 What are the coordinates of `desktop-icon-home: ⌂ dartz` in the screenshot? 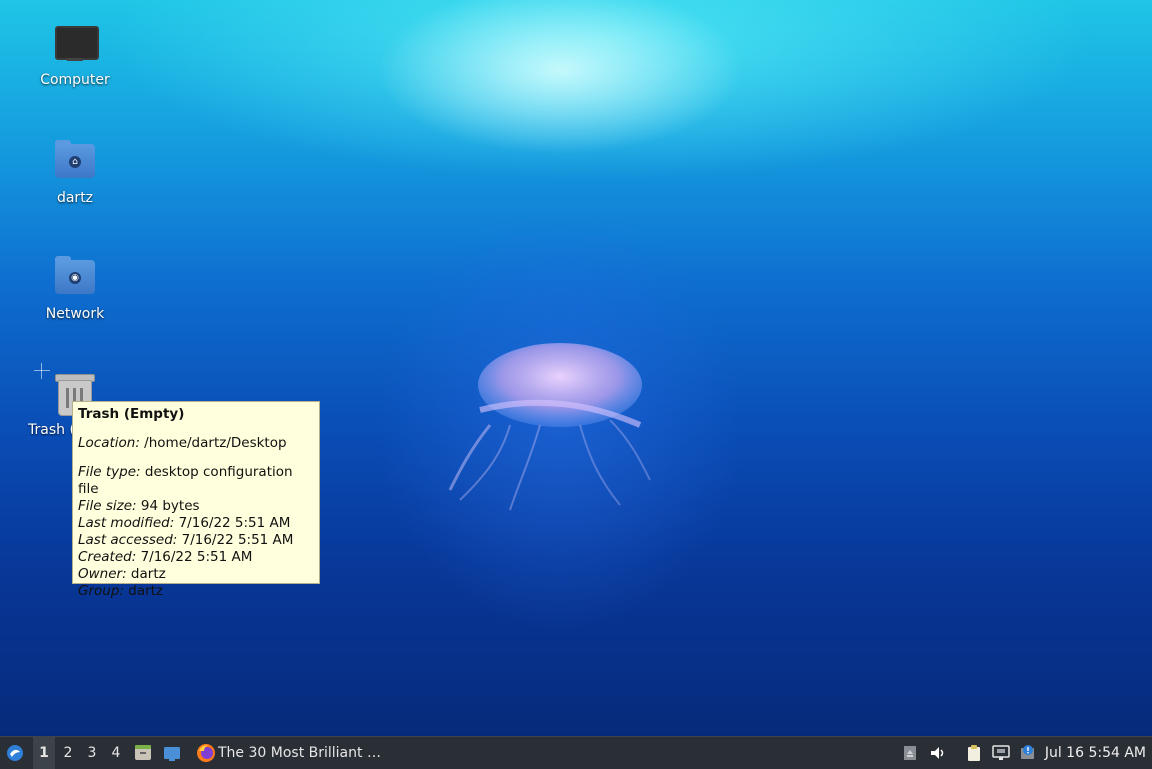 It's located at (75, 172).